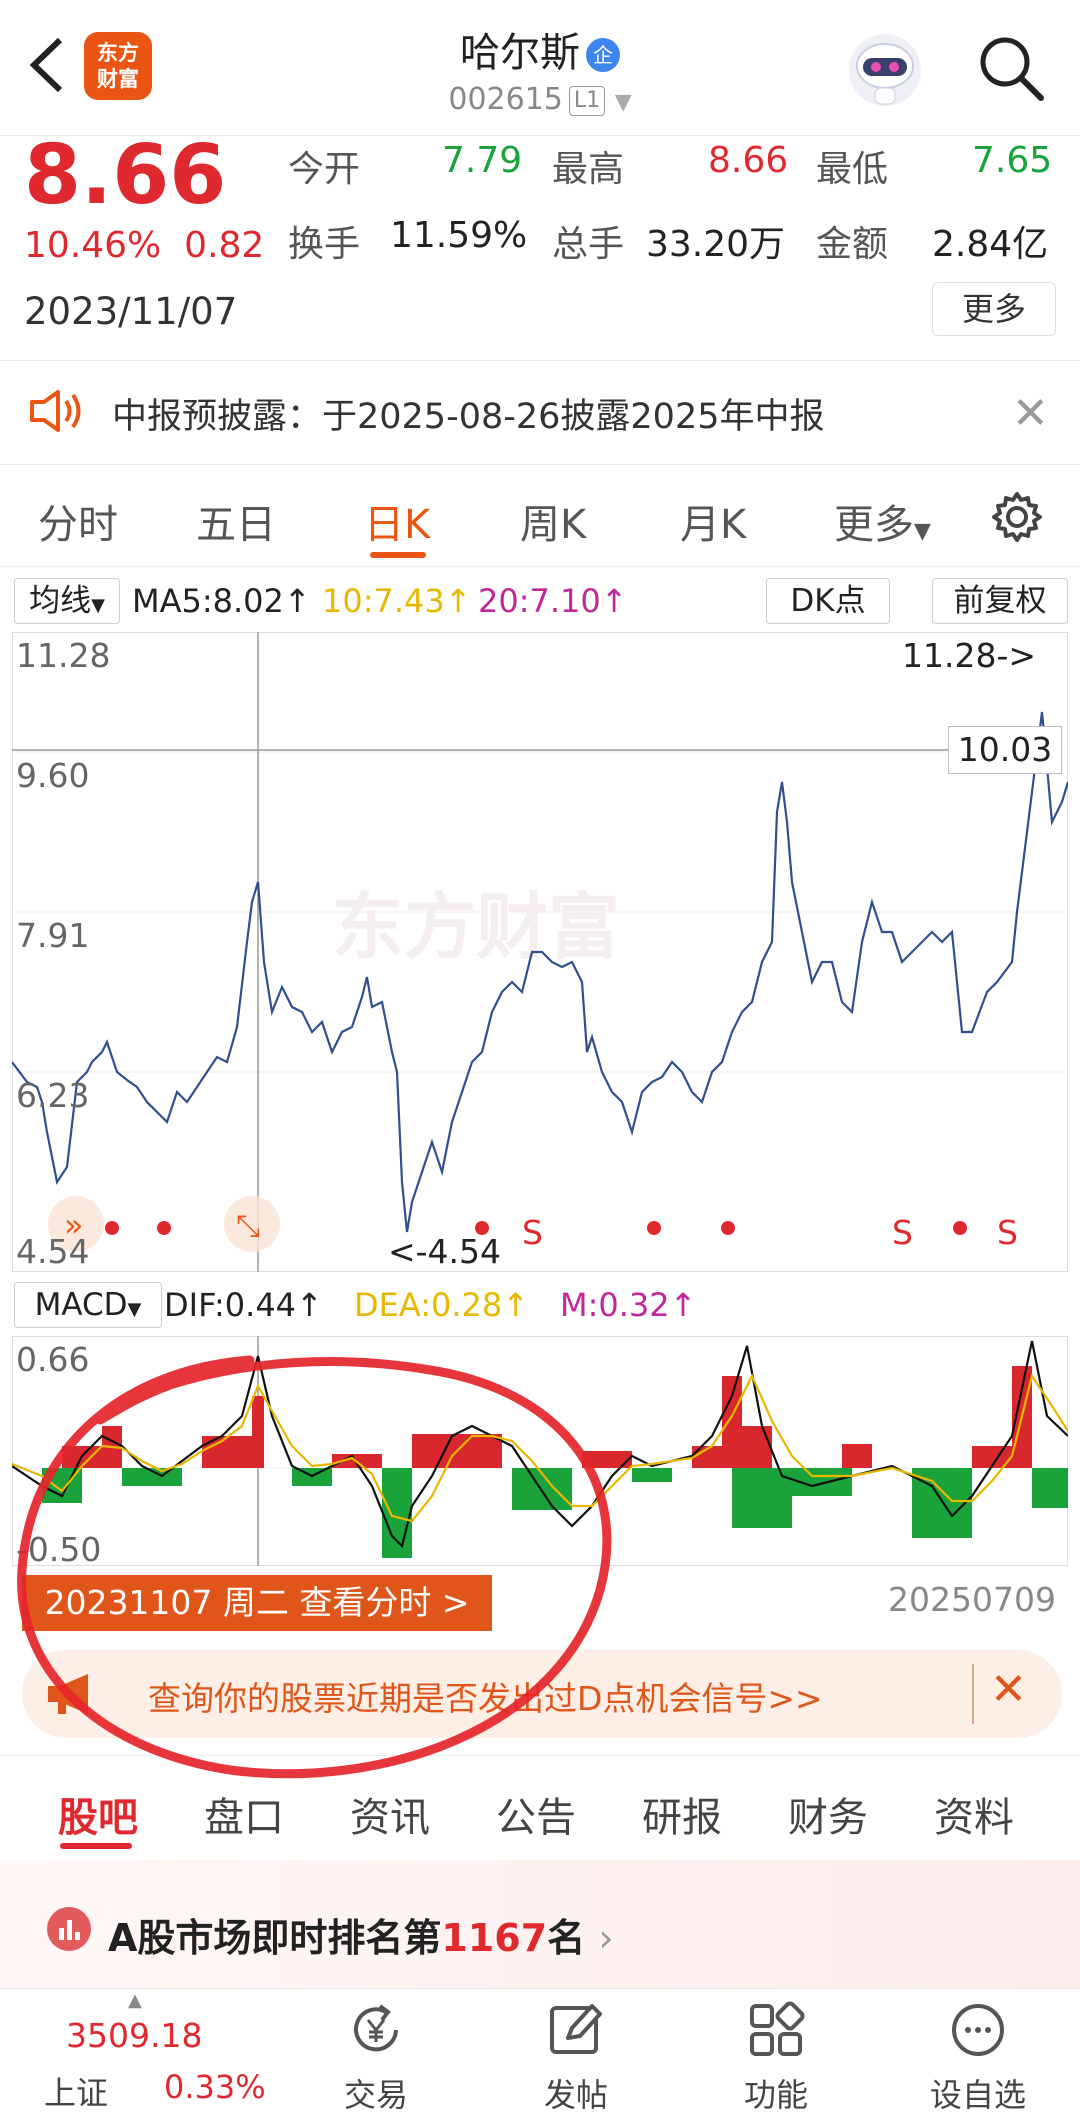 Image resolution: width=1080 pixels, height=2124 pixels. I want to click on functions-grid-icon, so click(776, 2030).